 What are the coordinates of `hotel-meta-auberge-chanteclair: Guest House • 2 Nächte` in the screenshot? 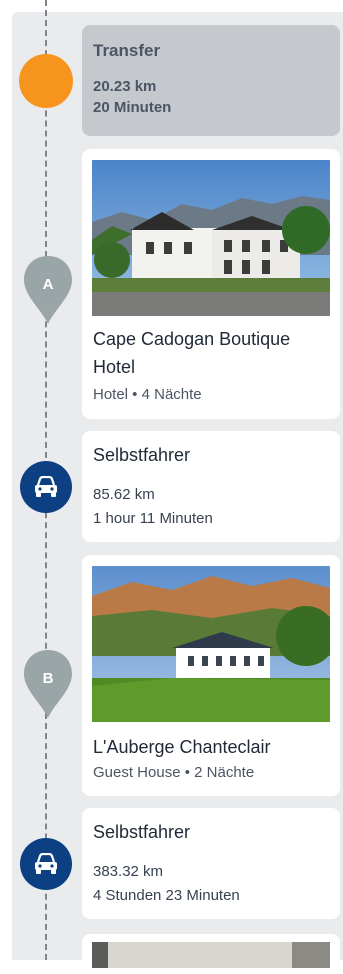 It's located at (174, 772).